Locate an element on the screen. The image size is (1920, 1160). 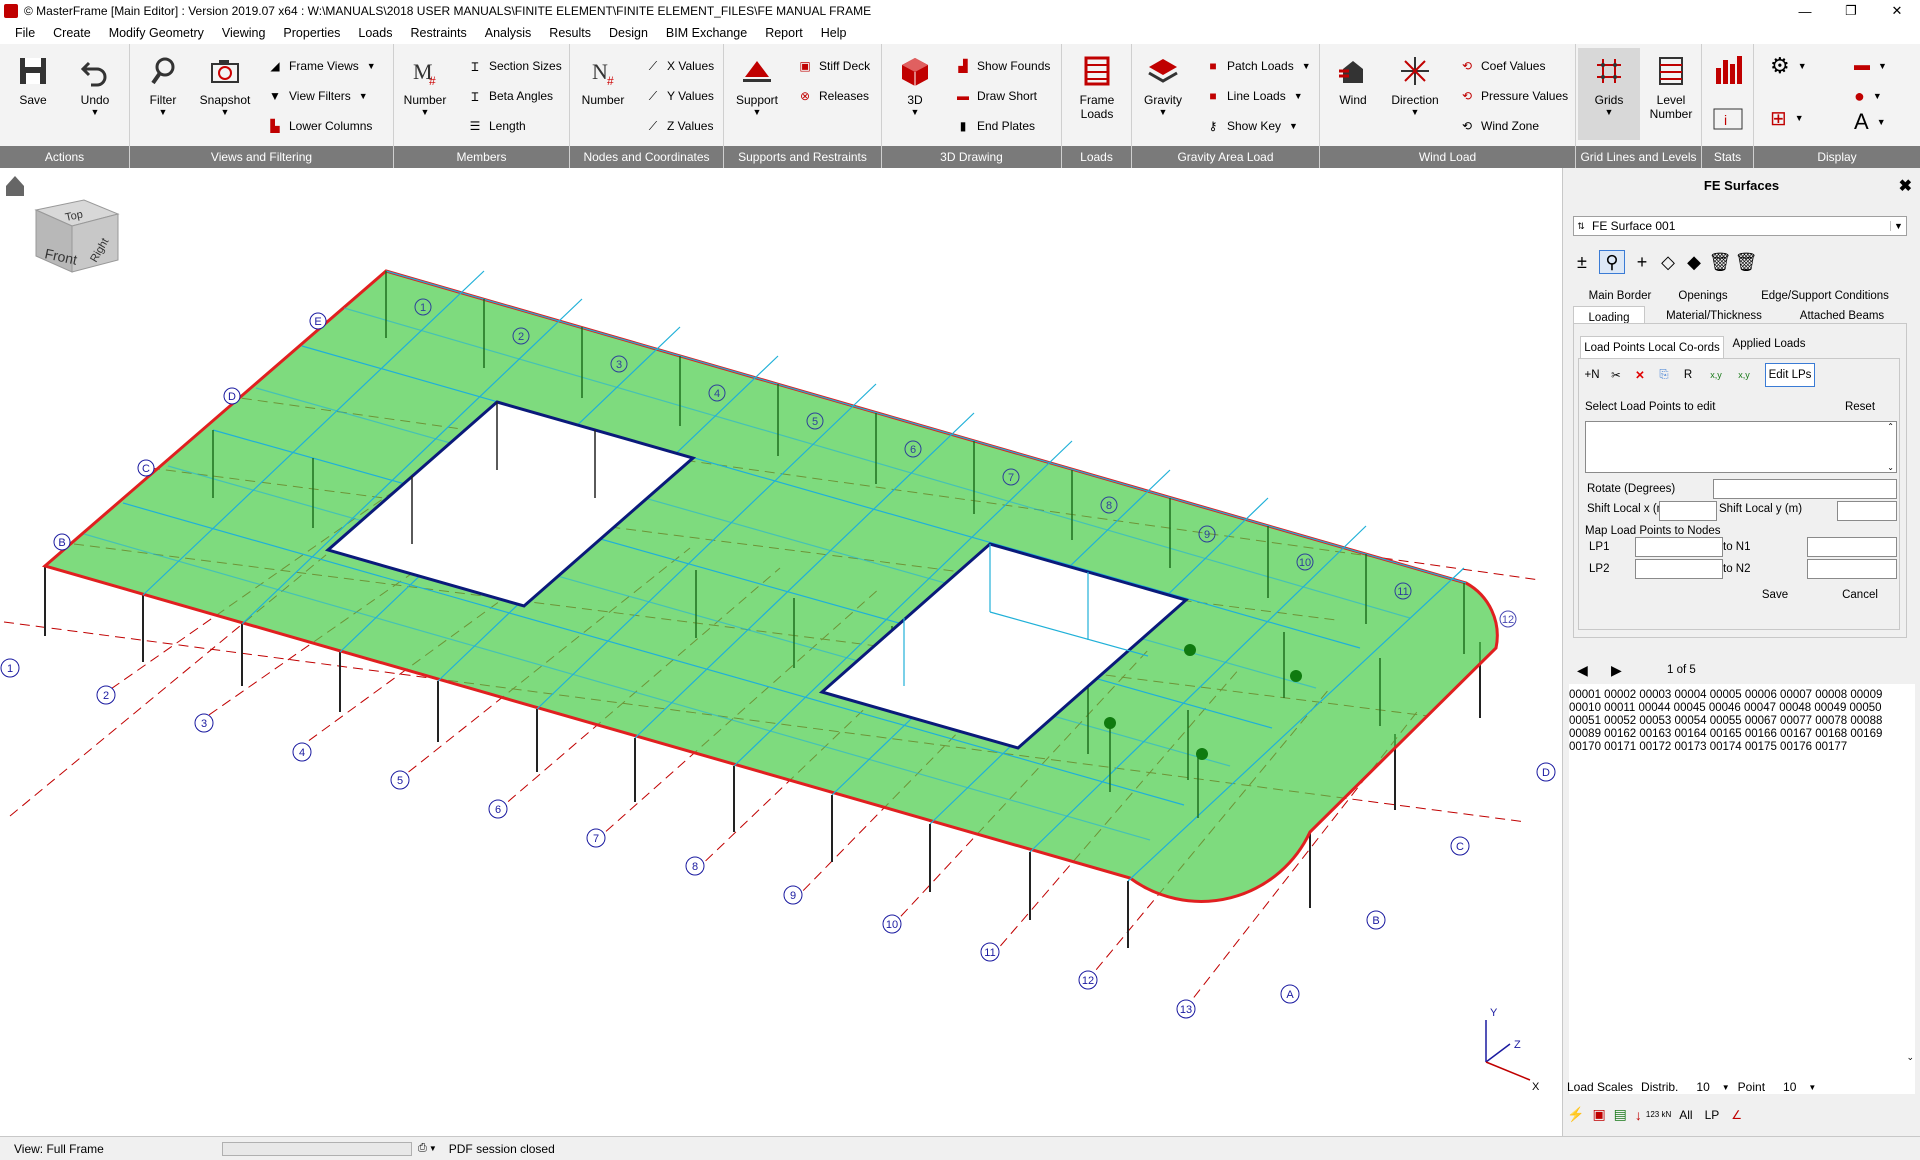
support-button: Support ▼ is located at coordinates (757, 84).